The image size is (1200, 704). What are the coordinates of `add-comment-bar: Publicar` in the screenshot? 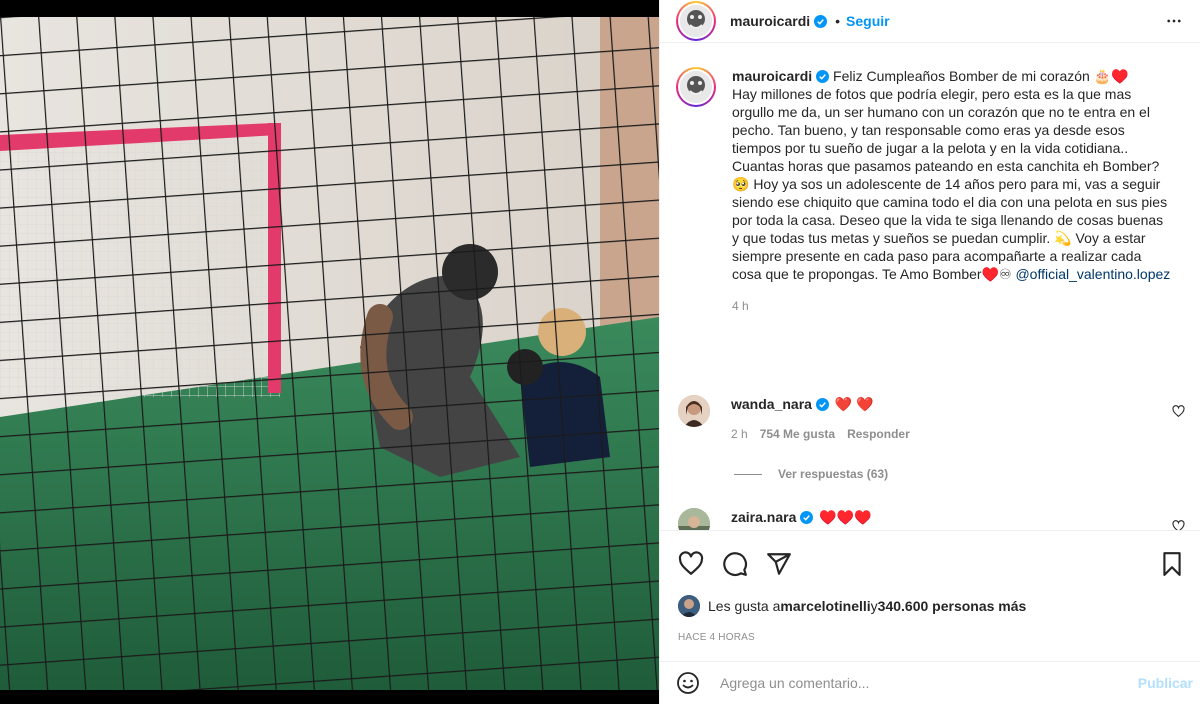 It's located at (930, 682).